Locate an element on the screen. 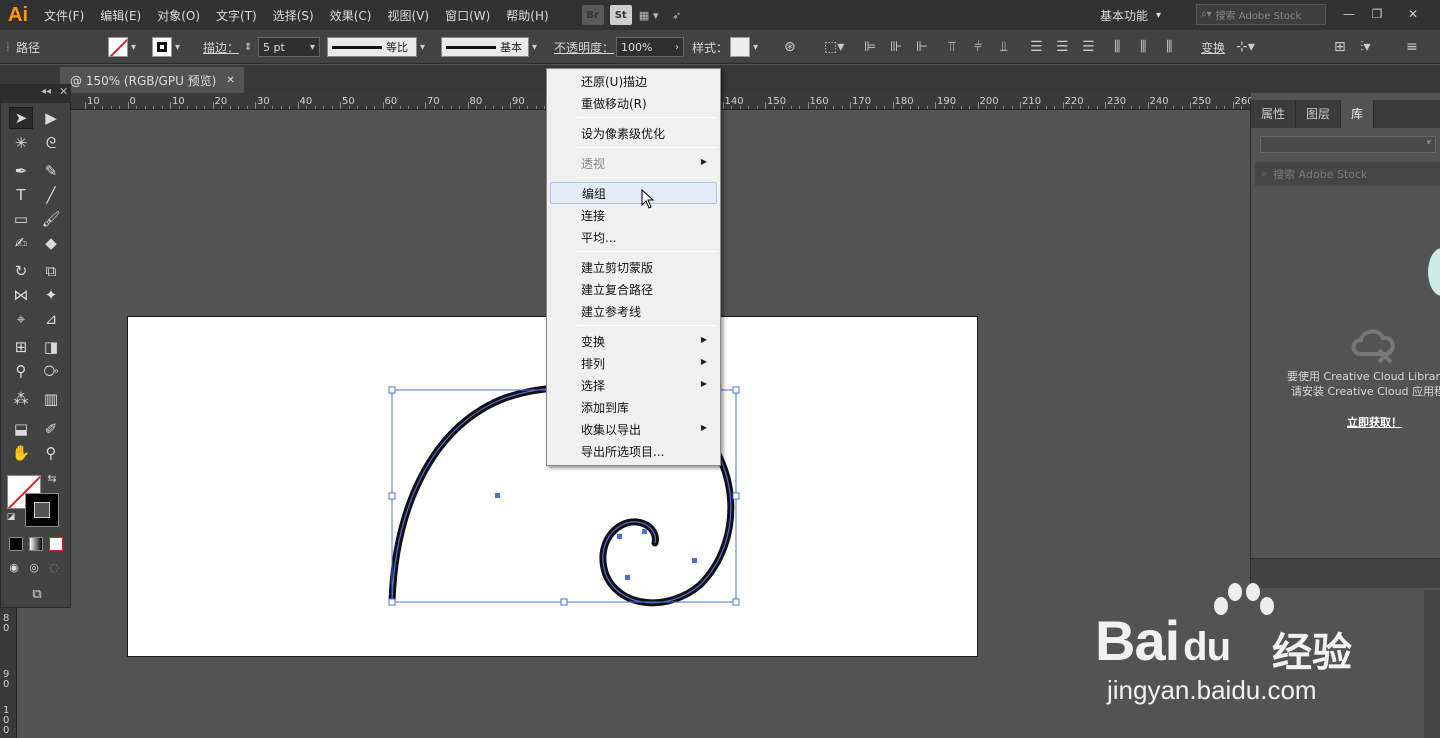 Image resolution: width=1440 pixels, height=738 pixels. panel-message-line2: 请安装 Creative Cloud 应用程 is located at coordinates (1365, 391).